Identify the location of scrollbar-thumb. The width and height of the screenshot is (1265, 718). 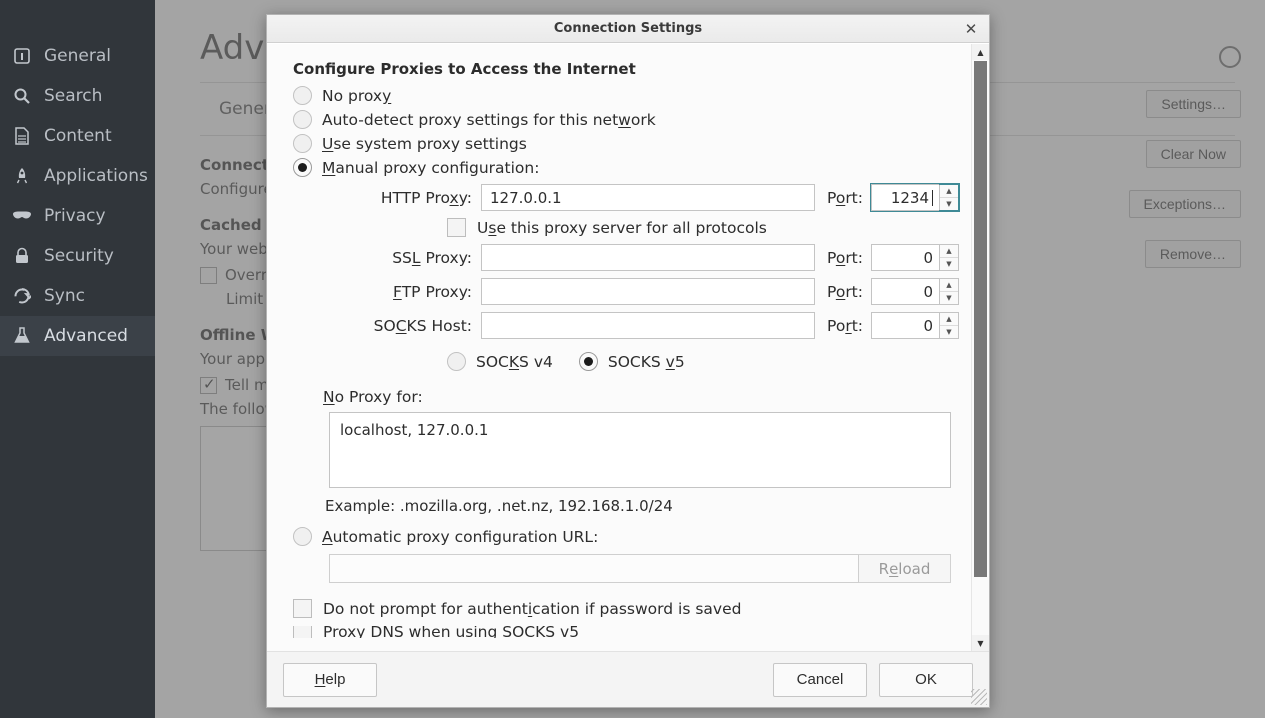
(980, 319).